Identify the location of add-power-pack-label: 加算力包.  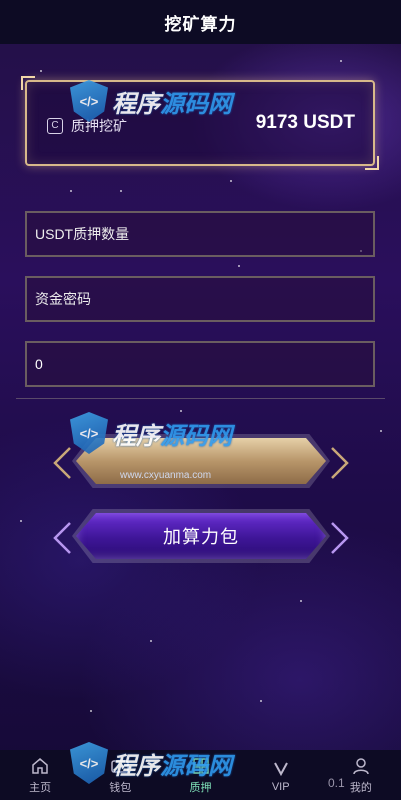
(201, 536).